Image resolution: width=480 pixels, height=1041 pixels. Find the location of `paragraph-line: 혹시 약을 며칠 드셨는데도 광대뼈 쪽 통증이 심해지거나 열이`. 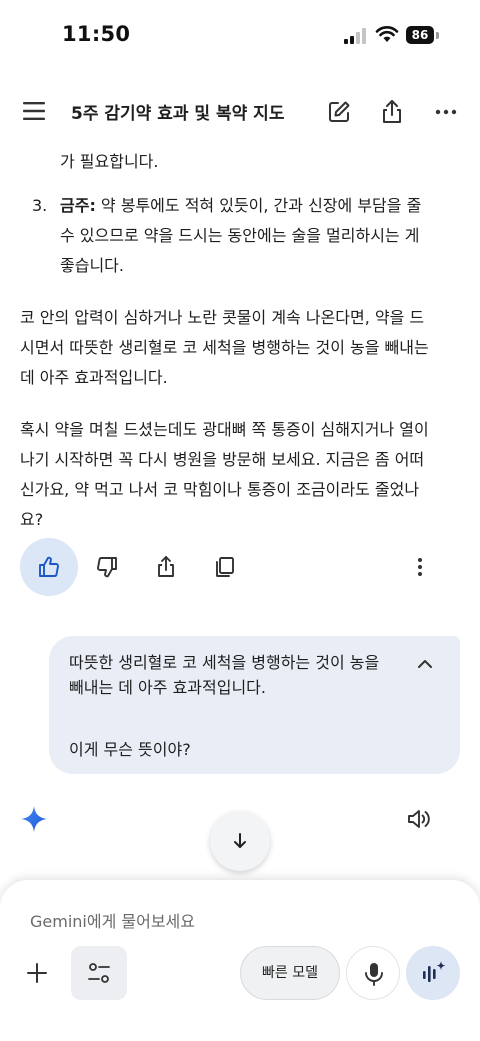

paragraph-line: 혹시 약을 며칠 드셨는데도 광대뼈 쪽 통증이 심해지거나 열이 is located at coordinates (224, 429).